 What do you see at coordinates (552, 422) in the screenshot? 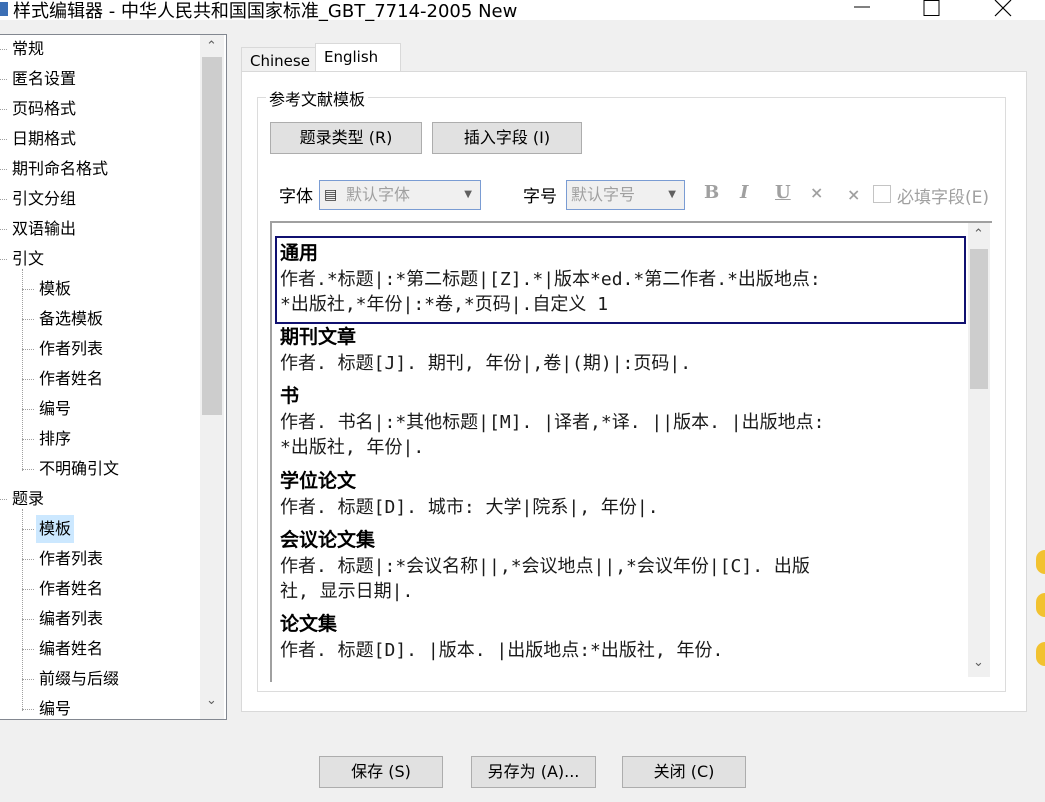
I see `entry-template-line: 作者. 书名|:*其他标题|[M]. |译者,*译. ||版本. |出版地点:` at bounding box center [552, 422].